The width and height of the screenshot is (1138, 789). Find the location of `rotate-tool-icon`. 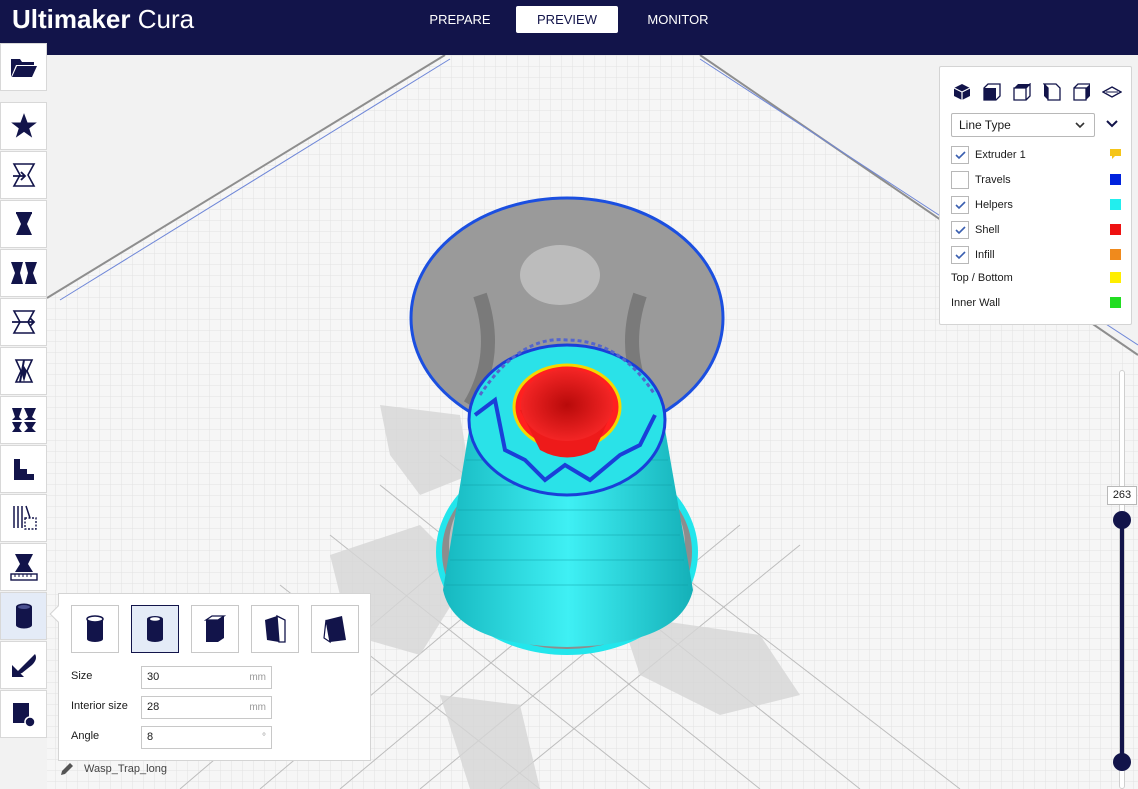

rotate-tool-icon is located at coordinates (23, 273).